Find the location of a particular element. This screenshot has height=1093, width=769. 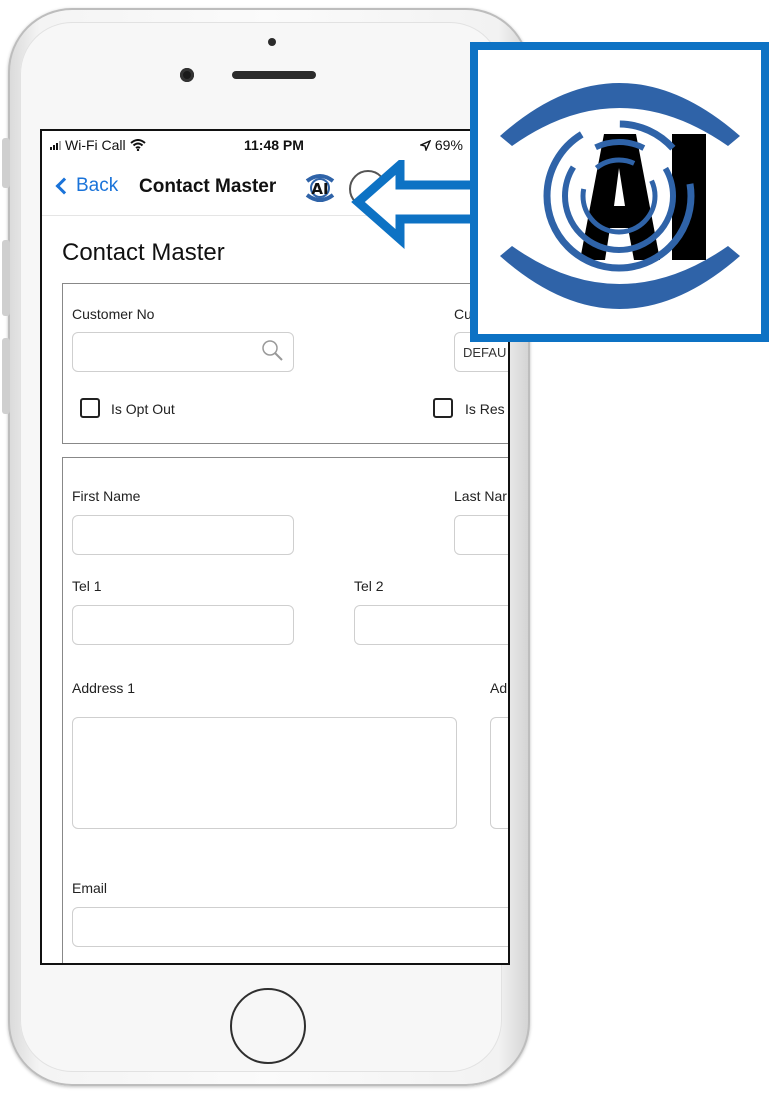

address2-field is located at coordinates (499, 773).